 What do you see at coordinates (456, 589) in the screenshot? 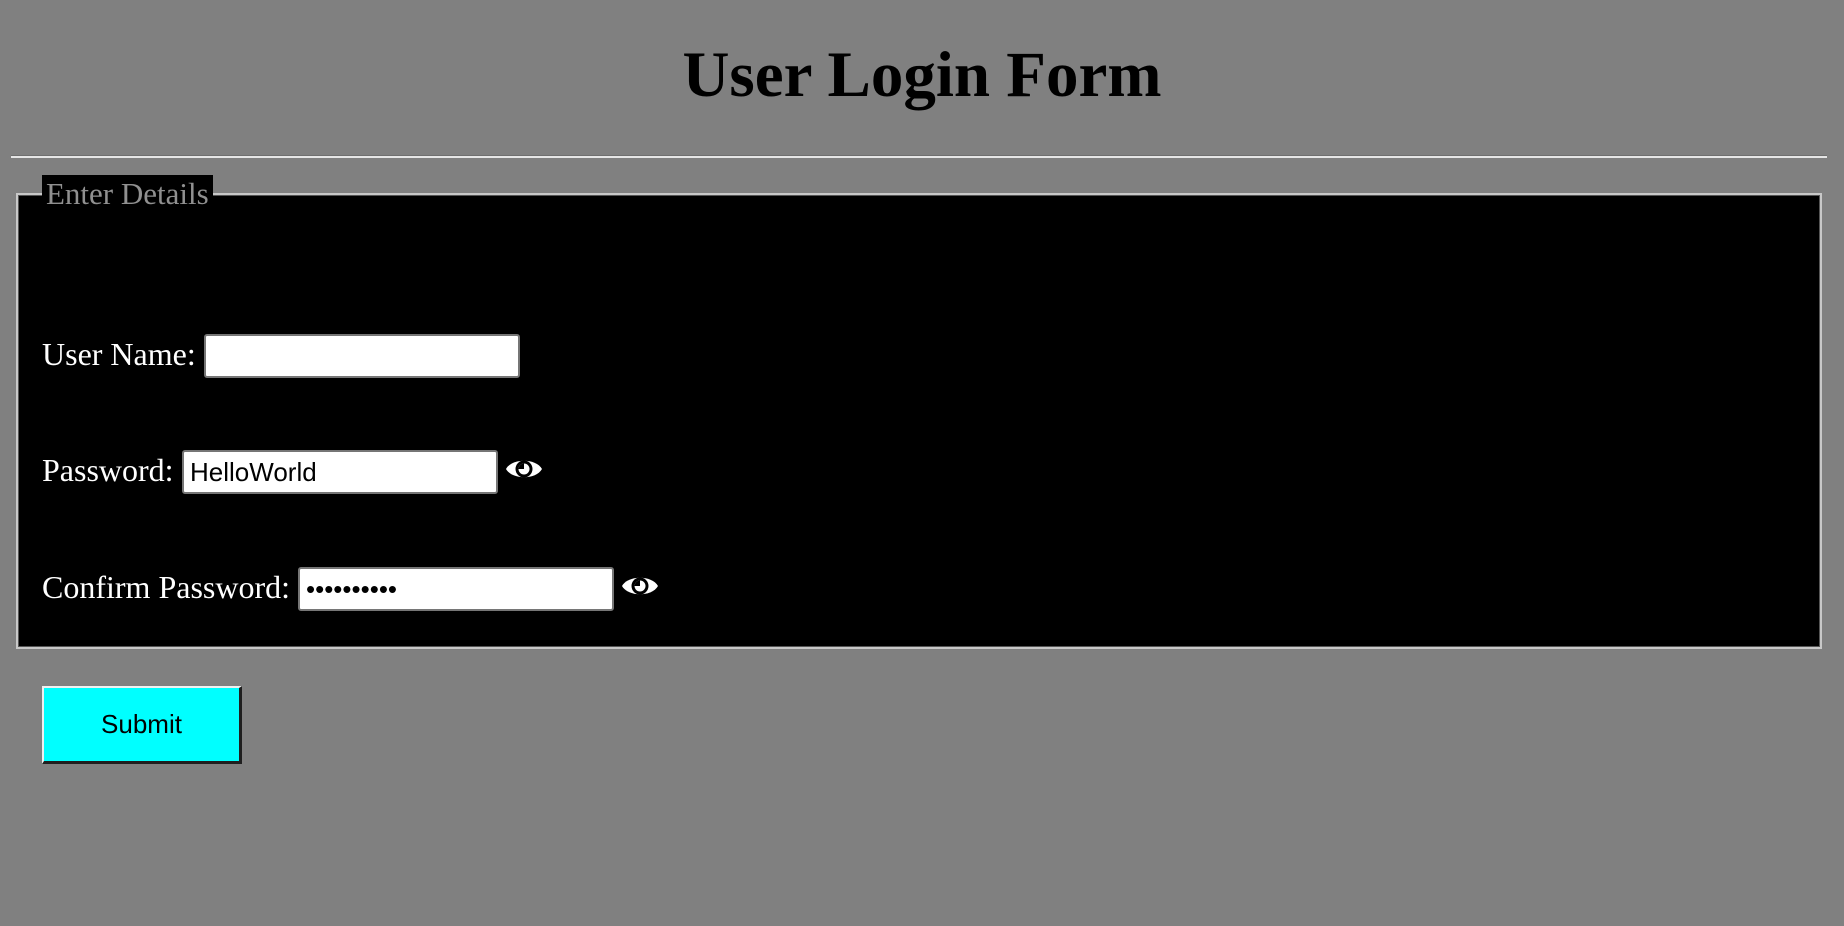
I see `confirm-password-input` at bounding box center [456, 589].